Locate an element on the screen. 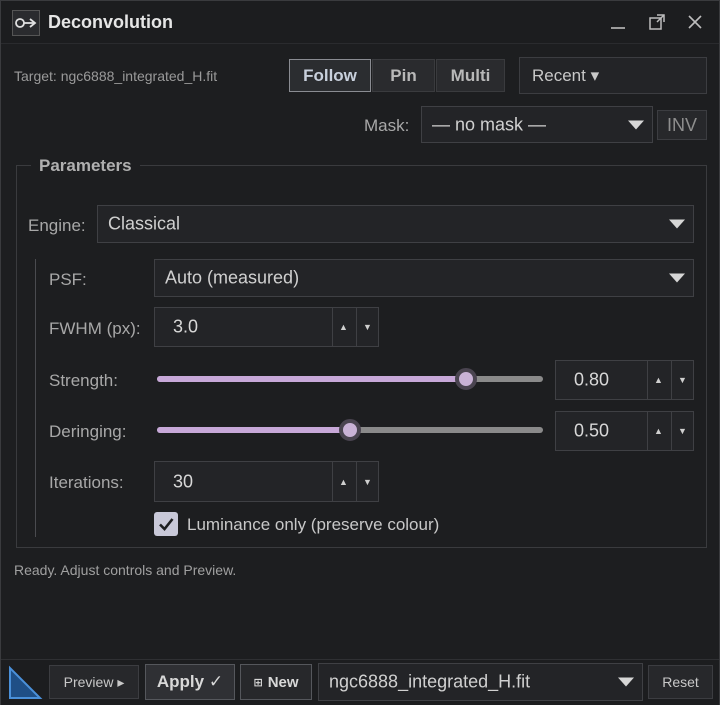 The height and width of the screenshot is (705, 720). strength-slider-handle is located at coordinates (465, 379).